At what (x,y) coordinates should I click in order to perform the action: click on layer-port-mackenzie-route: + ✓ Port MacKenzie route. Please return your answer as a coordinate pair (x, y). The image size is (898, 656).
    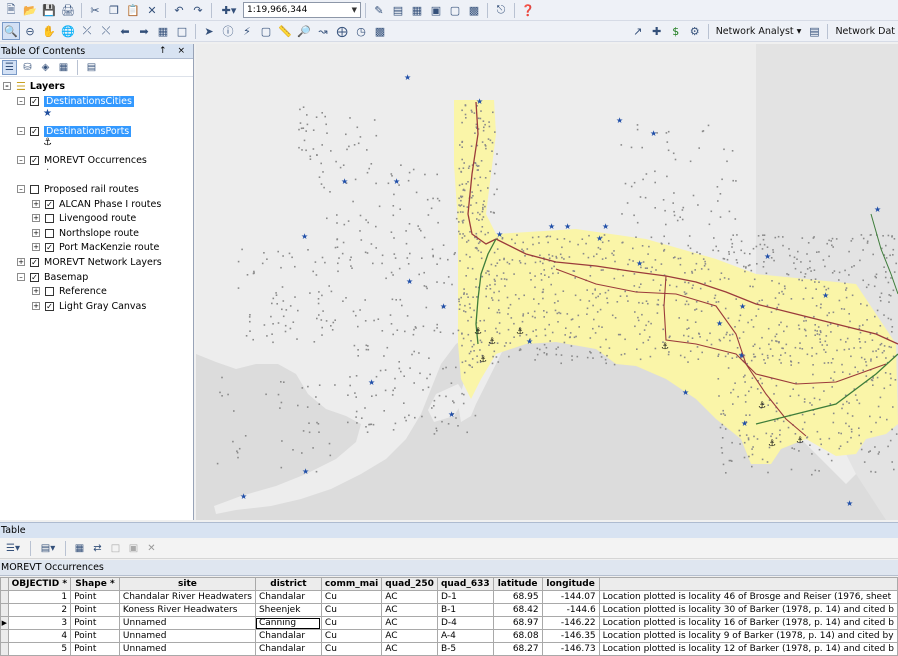
    Looking at the image, I should click on (95, 247).